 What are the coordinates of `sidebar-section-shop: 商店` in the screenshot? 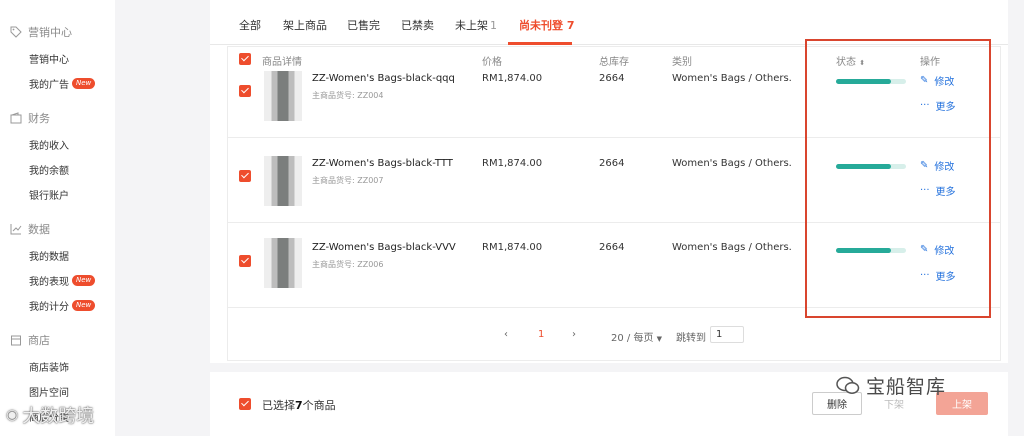 It's located at (30, 340).